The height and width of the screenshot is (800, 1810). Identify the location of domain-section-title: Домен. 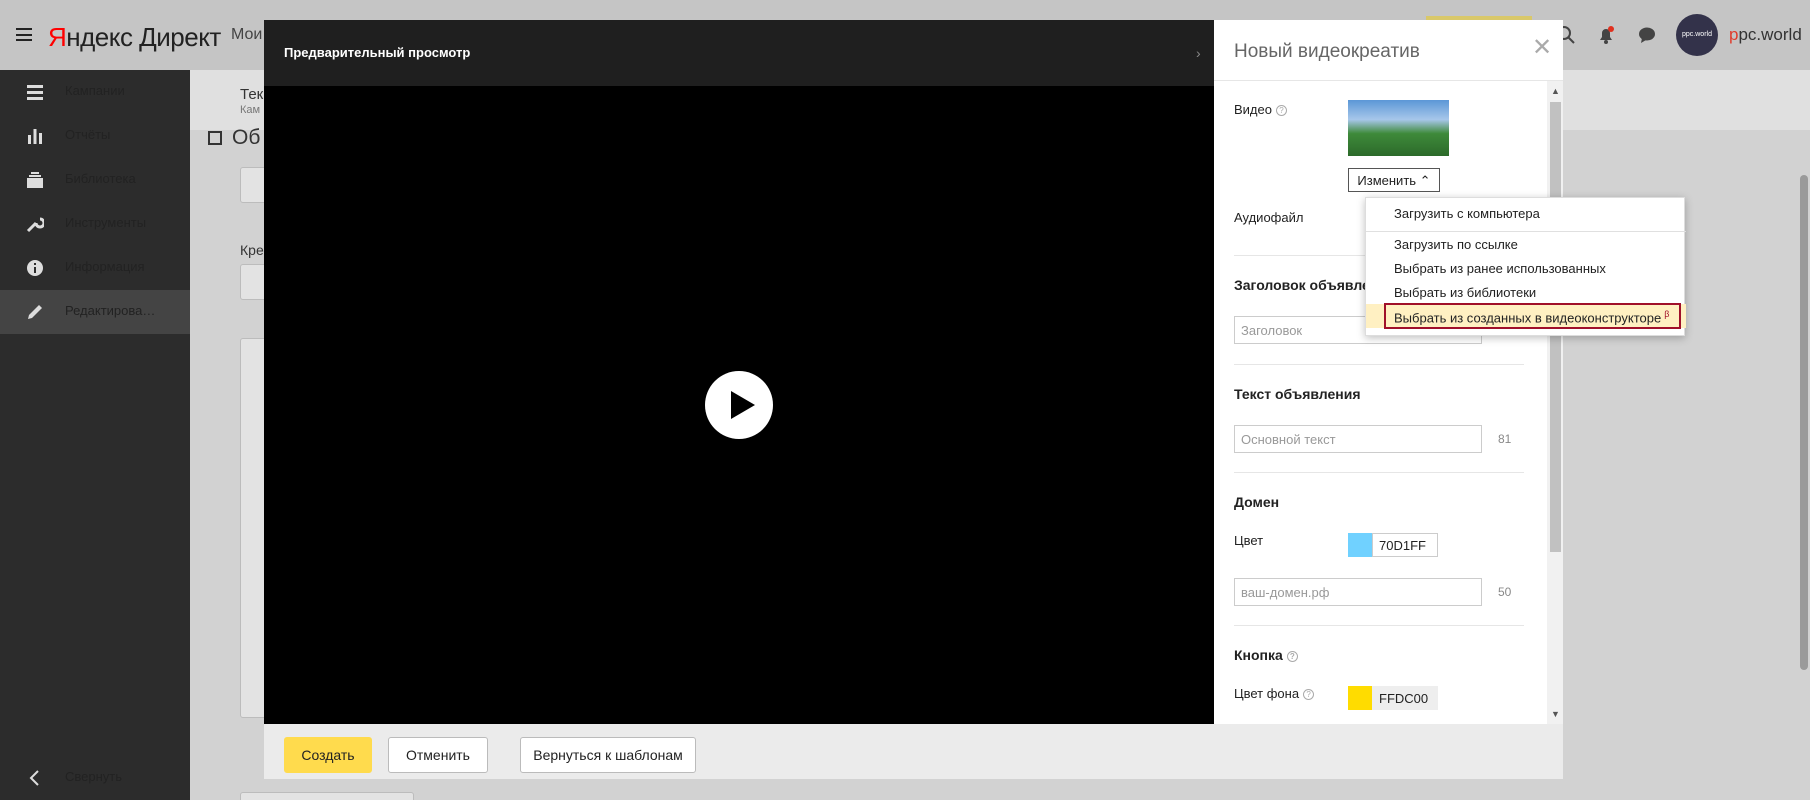
(1257, 502).